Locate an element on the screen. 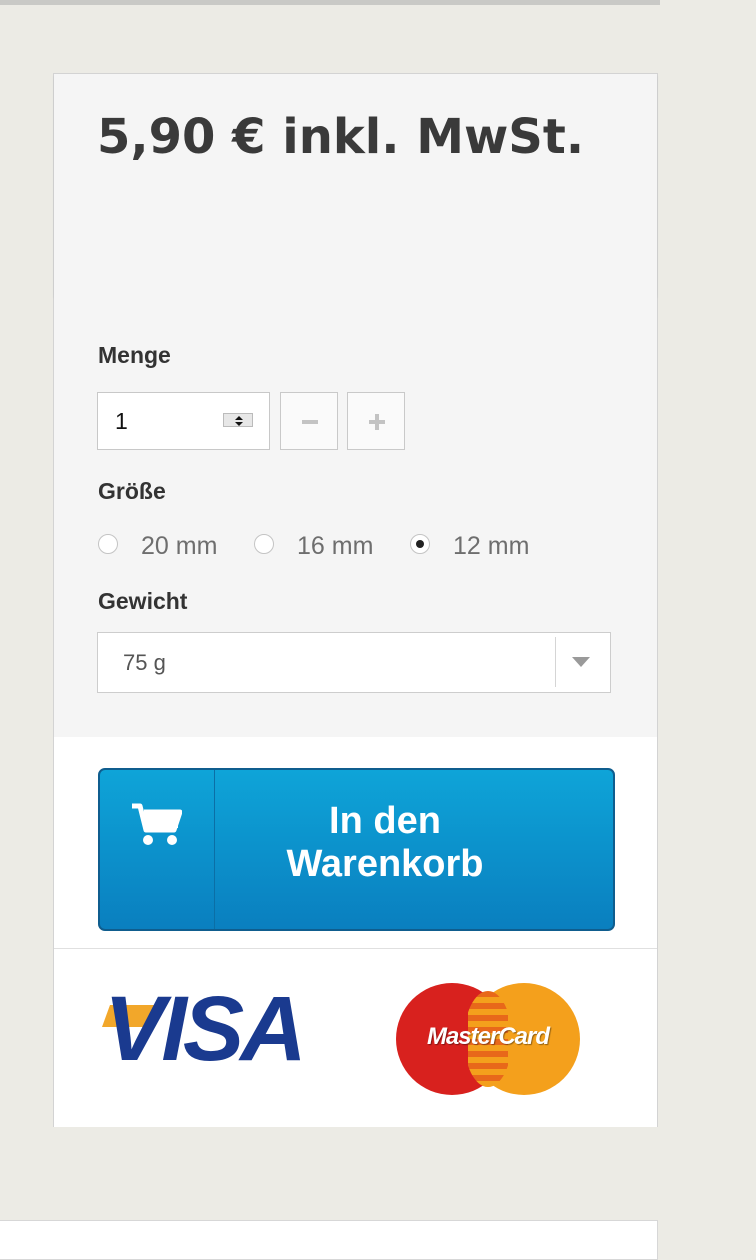  mastercard-logo: MasterCard is located at coordinates (488, 1039).